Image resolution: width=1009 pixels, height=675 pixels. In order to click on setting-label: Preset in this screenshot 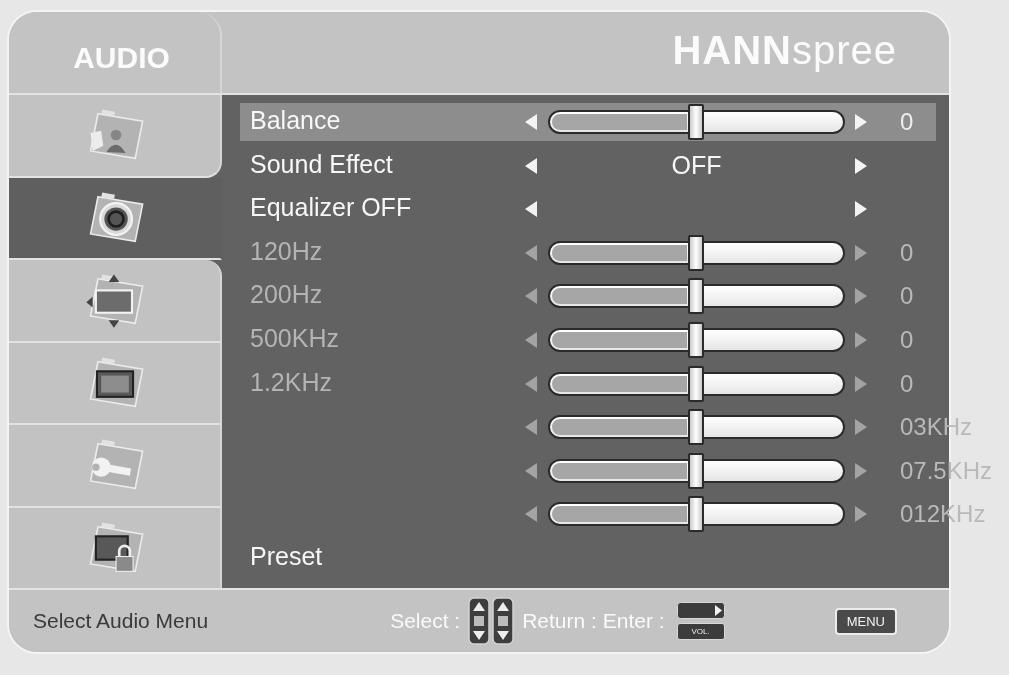, I will do `click(286, 555)`.